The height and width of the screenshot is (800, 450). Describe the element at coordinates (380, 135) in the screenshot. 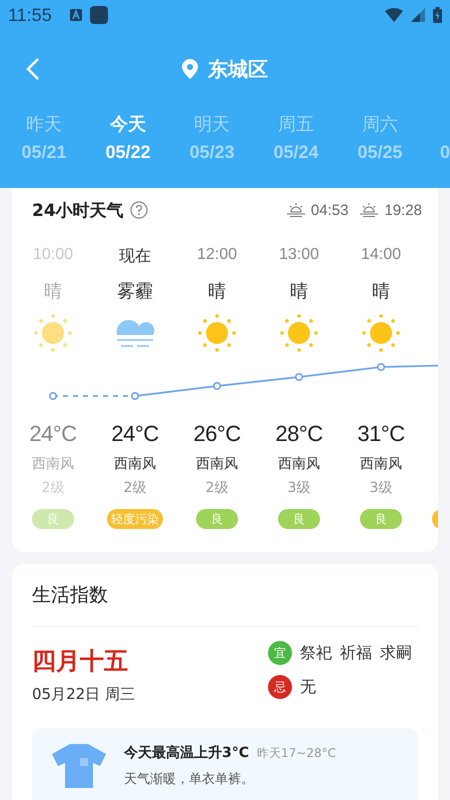

I see `day-tab: 周六 05/25` at that location.